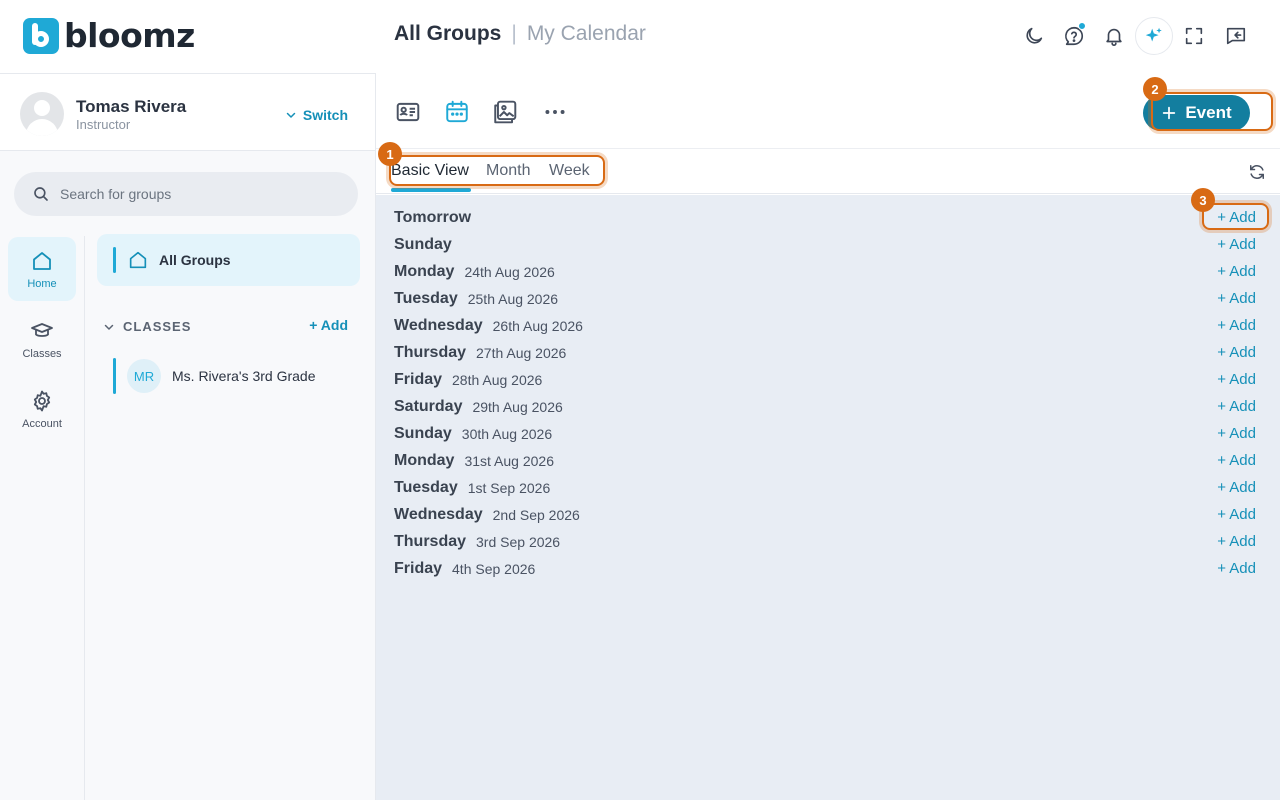 The width and height of the screenshot is (1280, 800). I want to click on view-tabs: Basic View Month Week, so click(828, 172).